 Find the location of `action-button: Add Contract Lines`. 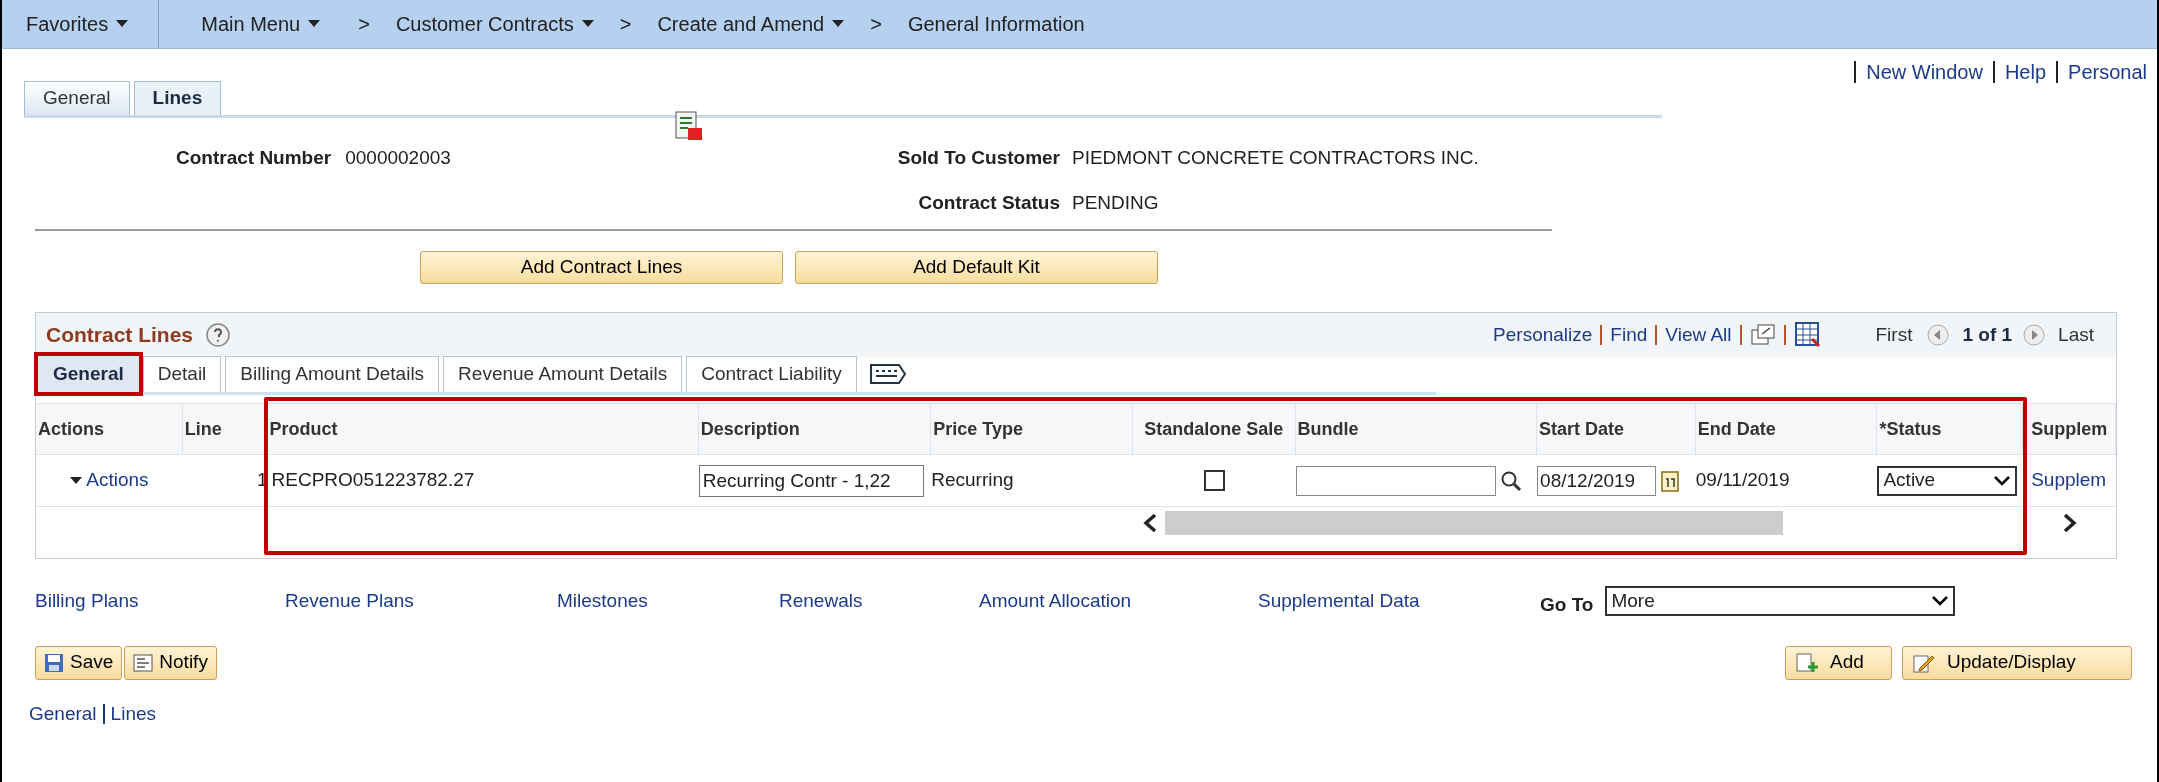

action-button: Add Contract Lines is located at coordinates (601, 267).